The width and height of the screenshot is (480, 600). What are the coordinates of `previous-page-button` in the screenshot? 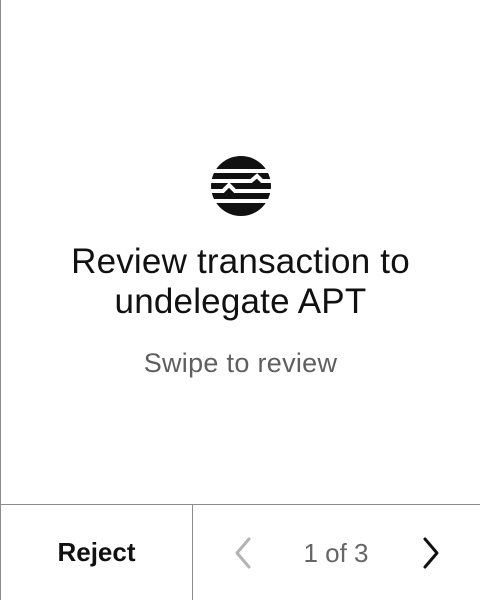 It's located at (243, 553).